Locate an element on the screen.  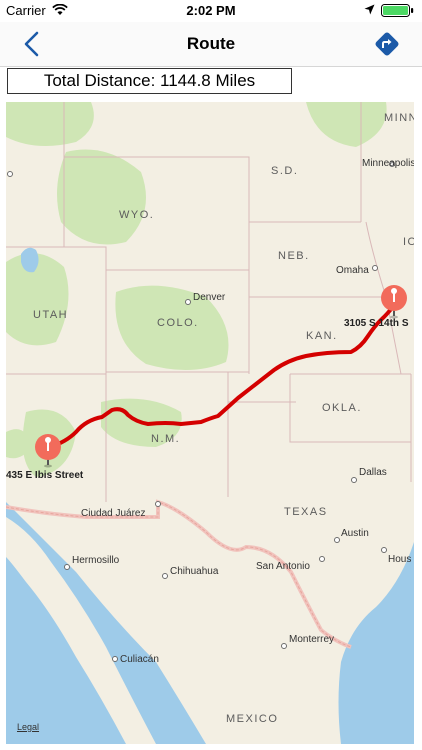
state-label-neb: NEB. is located at coordinates (294, 256).